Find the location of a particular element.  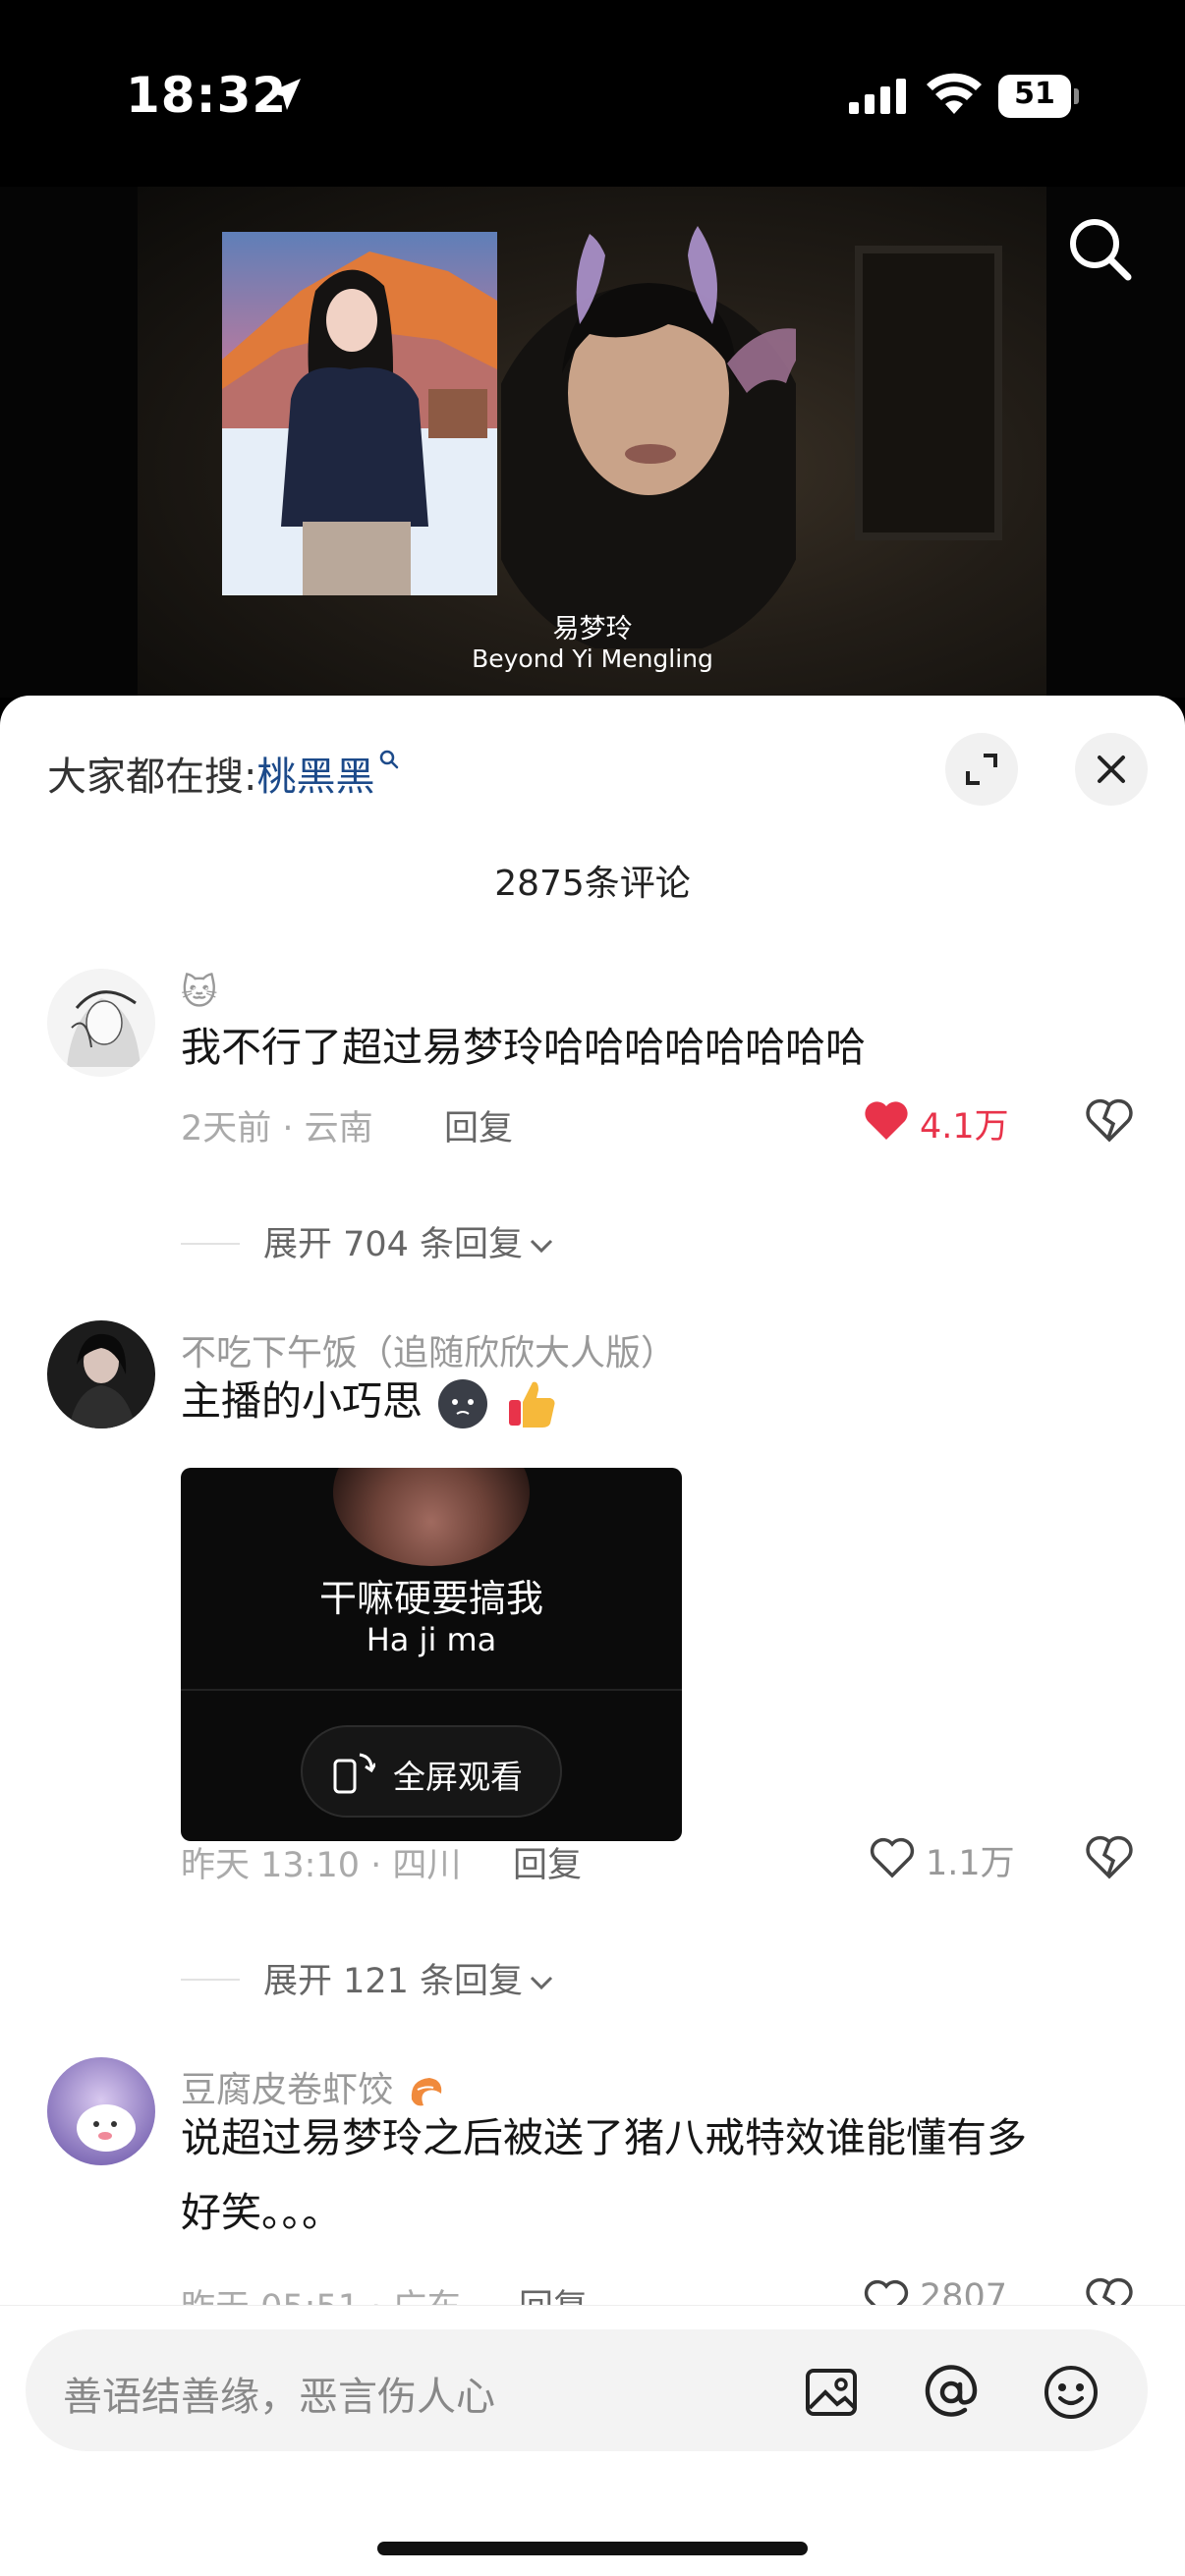

expand-replies-label: 展开 704 条回复 is located at coordinates (394, 1244).